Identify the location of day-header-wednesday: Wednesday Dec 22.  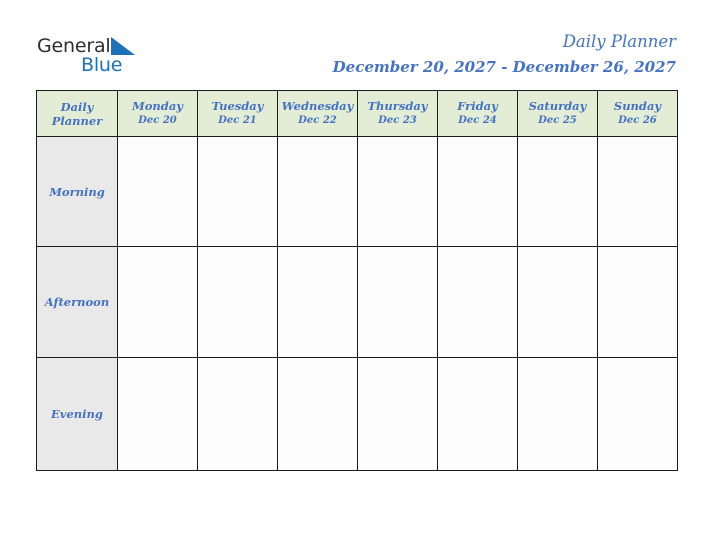
(317, 113).